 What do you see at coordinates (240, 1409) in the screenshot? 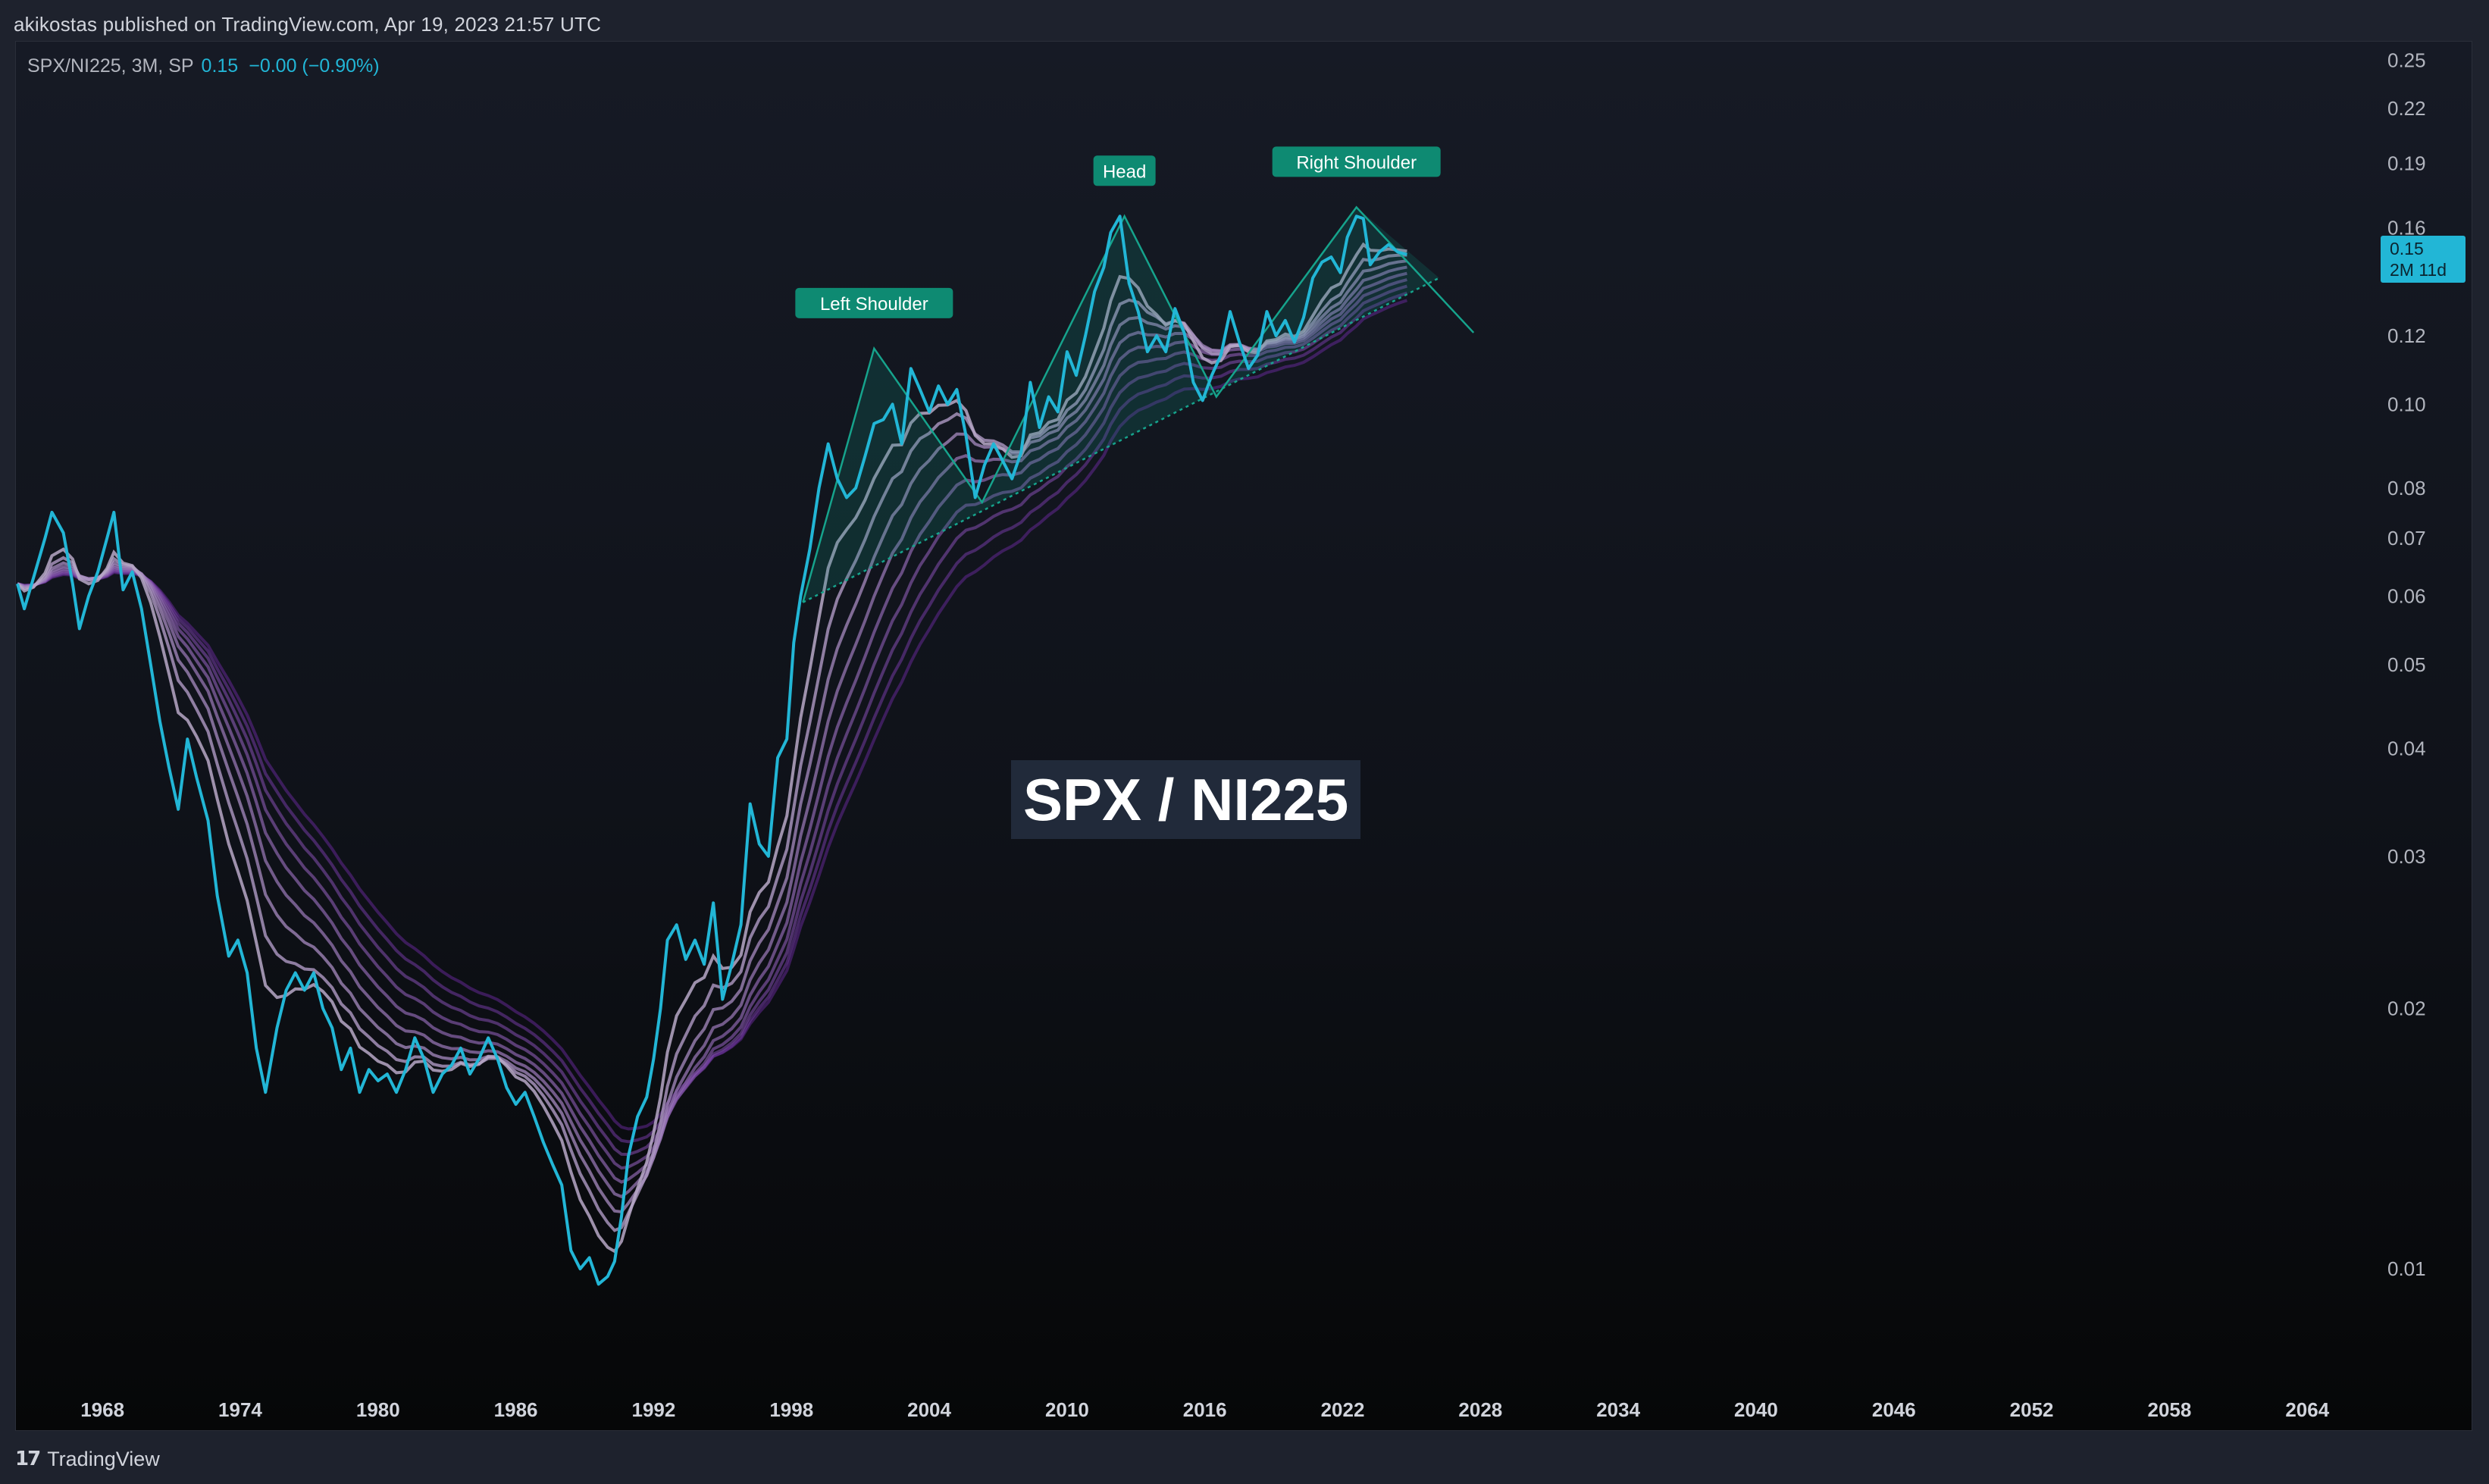
I see `x-tick-label: 1974` at bounding box center [240, 1409].